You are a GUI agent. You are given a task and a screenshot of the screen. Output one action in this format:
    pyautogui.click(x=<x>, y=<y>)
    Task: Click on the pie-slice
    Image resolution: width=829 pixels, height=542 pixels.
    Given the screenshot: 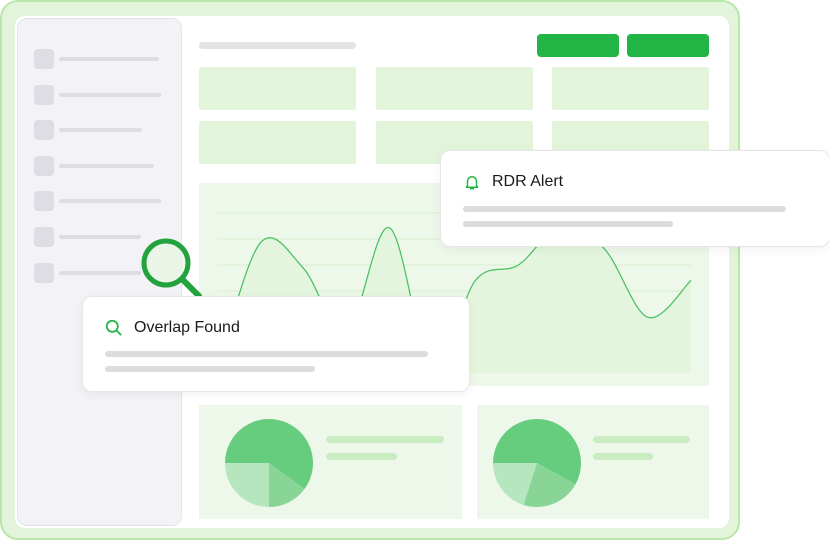 What is the action you would take?
    pyautogui.click(x=247, y=485)
    